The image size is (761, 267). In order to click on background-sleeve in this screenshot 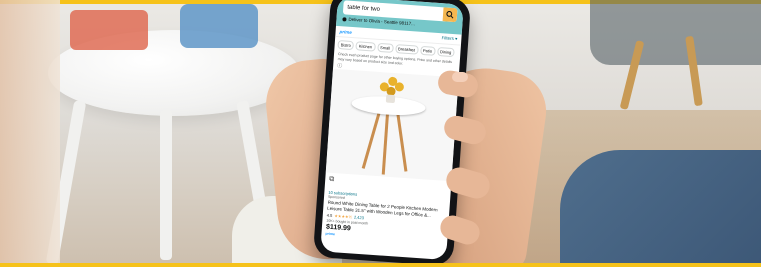, I will do `click(30, 133)`.